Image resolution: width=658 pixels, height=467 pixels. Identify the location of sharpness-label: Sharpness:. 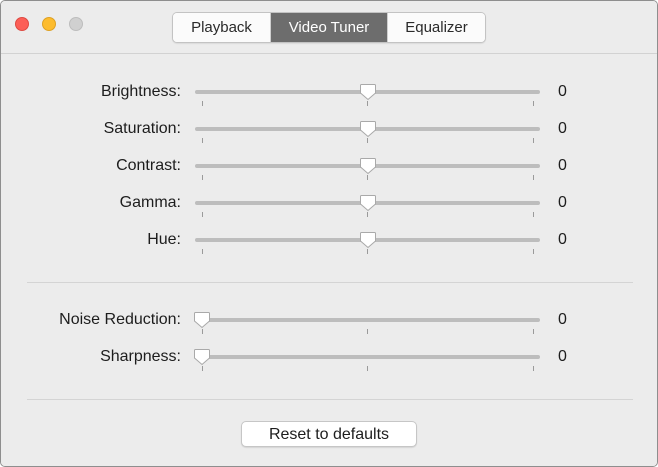
(140, 356).